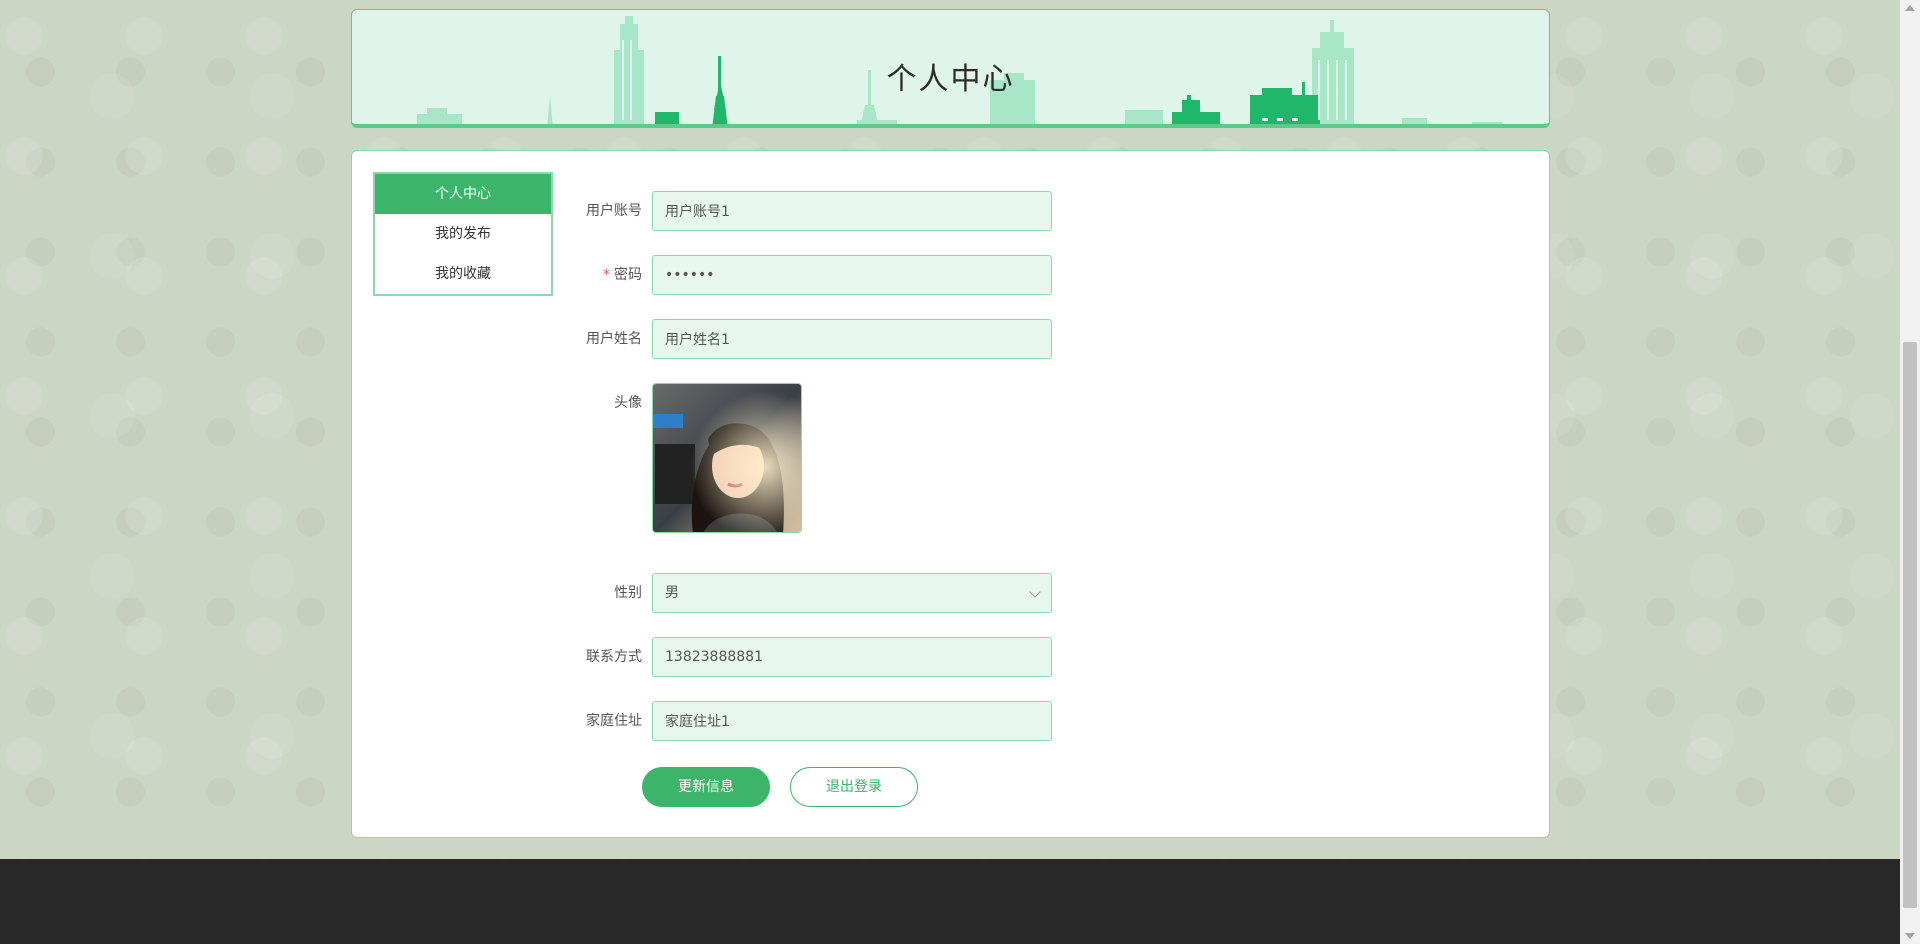 The height and width of the screenshot is (944, 1920). I want to click on phone-row: 联系方式, so click(812, 657).